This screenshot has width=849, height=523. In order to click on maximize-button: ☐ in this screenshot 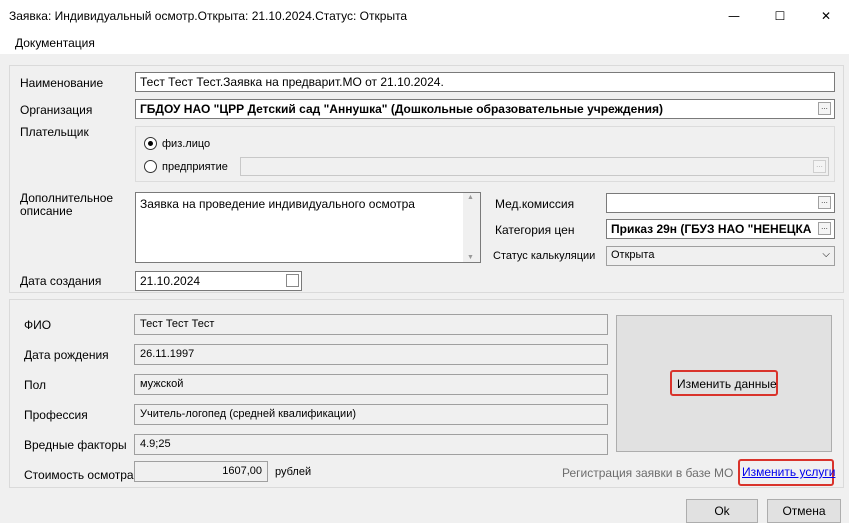, I will do `click(780, 16)`.